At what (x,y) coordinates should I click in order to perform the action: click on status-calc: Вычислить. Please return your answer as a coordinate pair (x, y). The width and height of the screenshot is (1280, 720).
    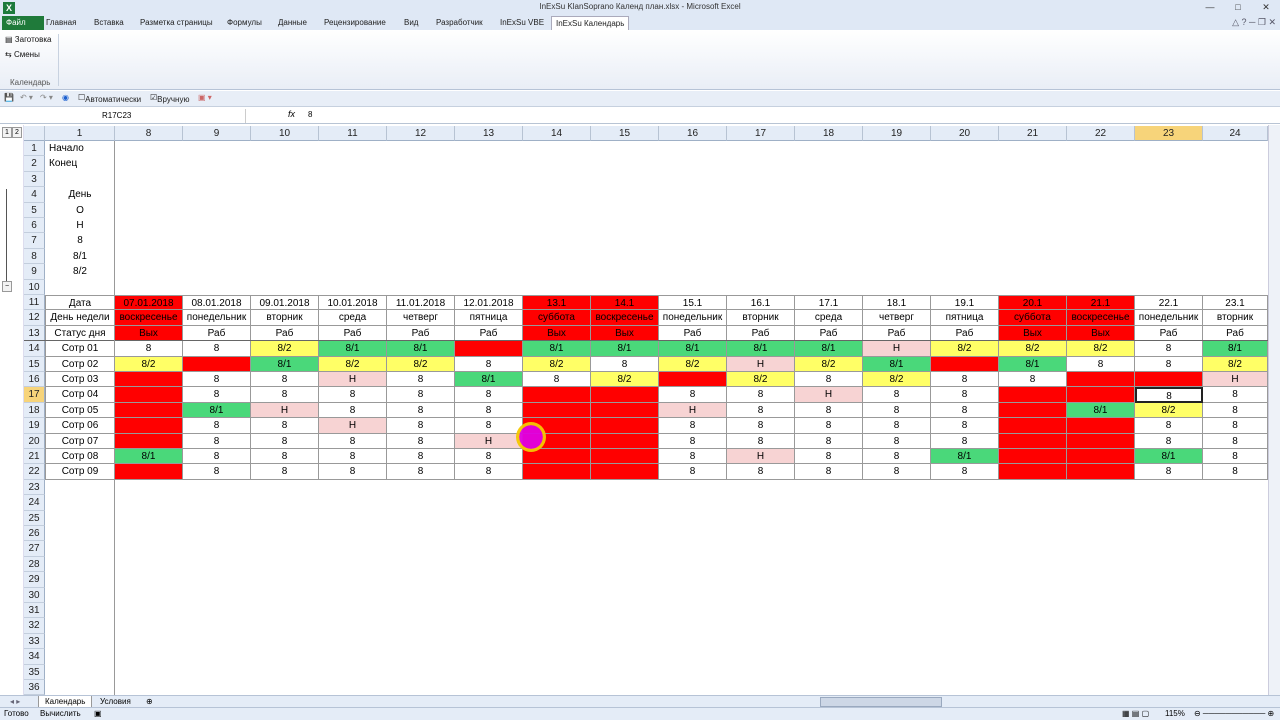
    Looking at the image, I should click on (60, 713).